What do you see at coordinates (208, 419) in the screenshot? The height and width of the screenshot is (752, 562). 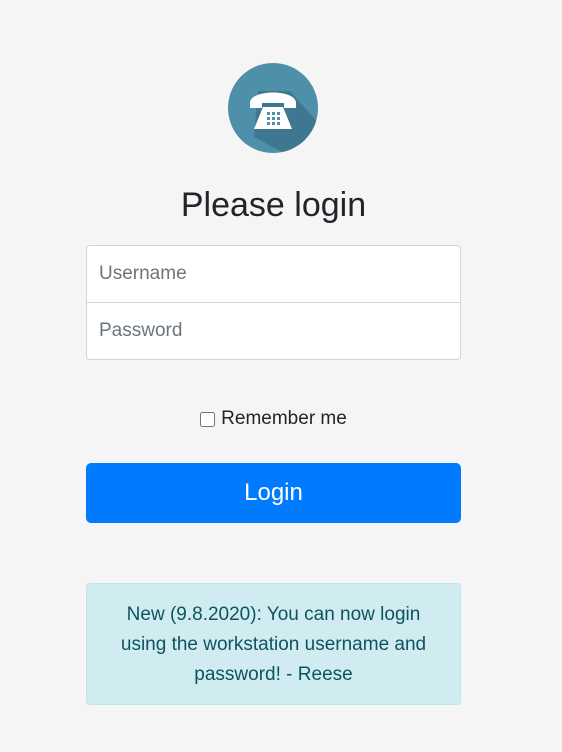 I see `remember-me-checkbox` at bounding box center [208, 419].